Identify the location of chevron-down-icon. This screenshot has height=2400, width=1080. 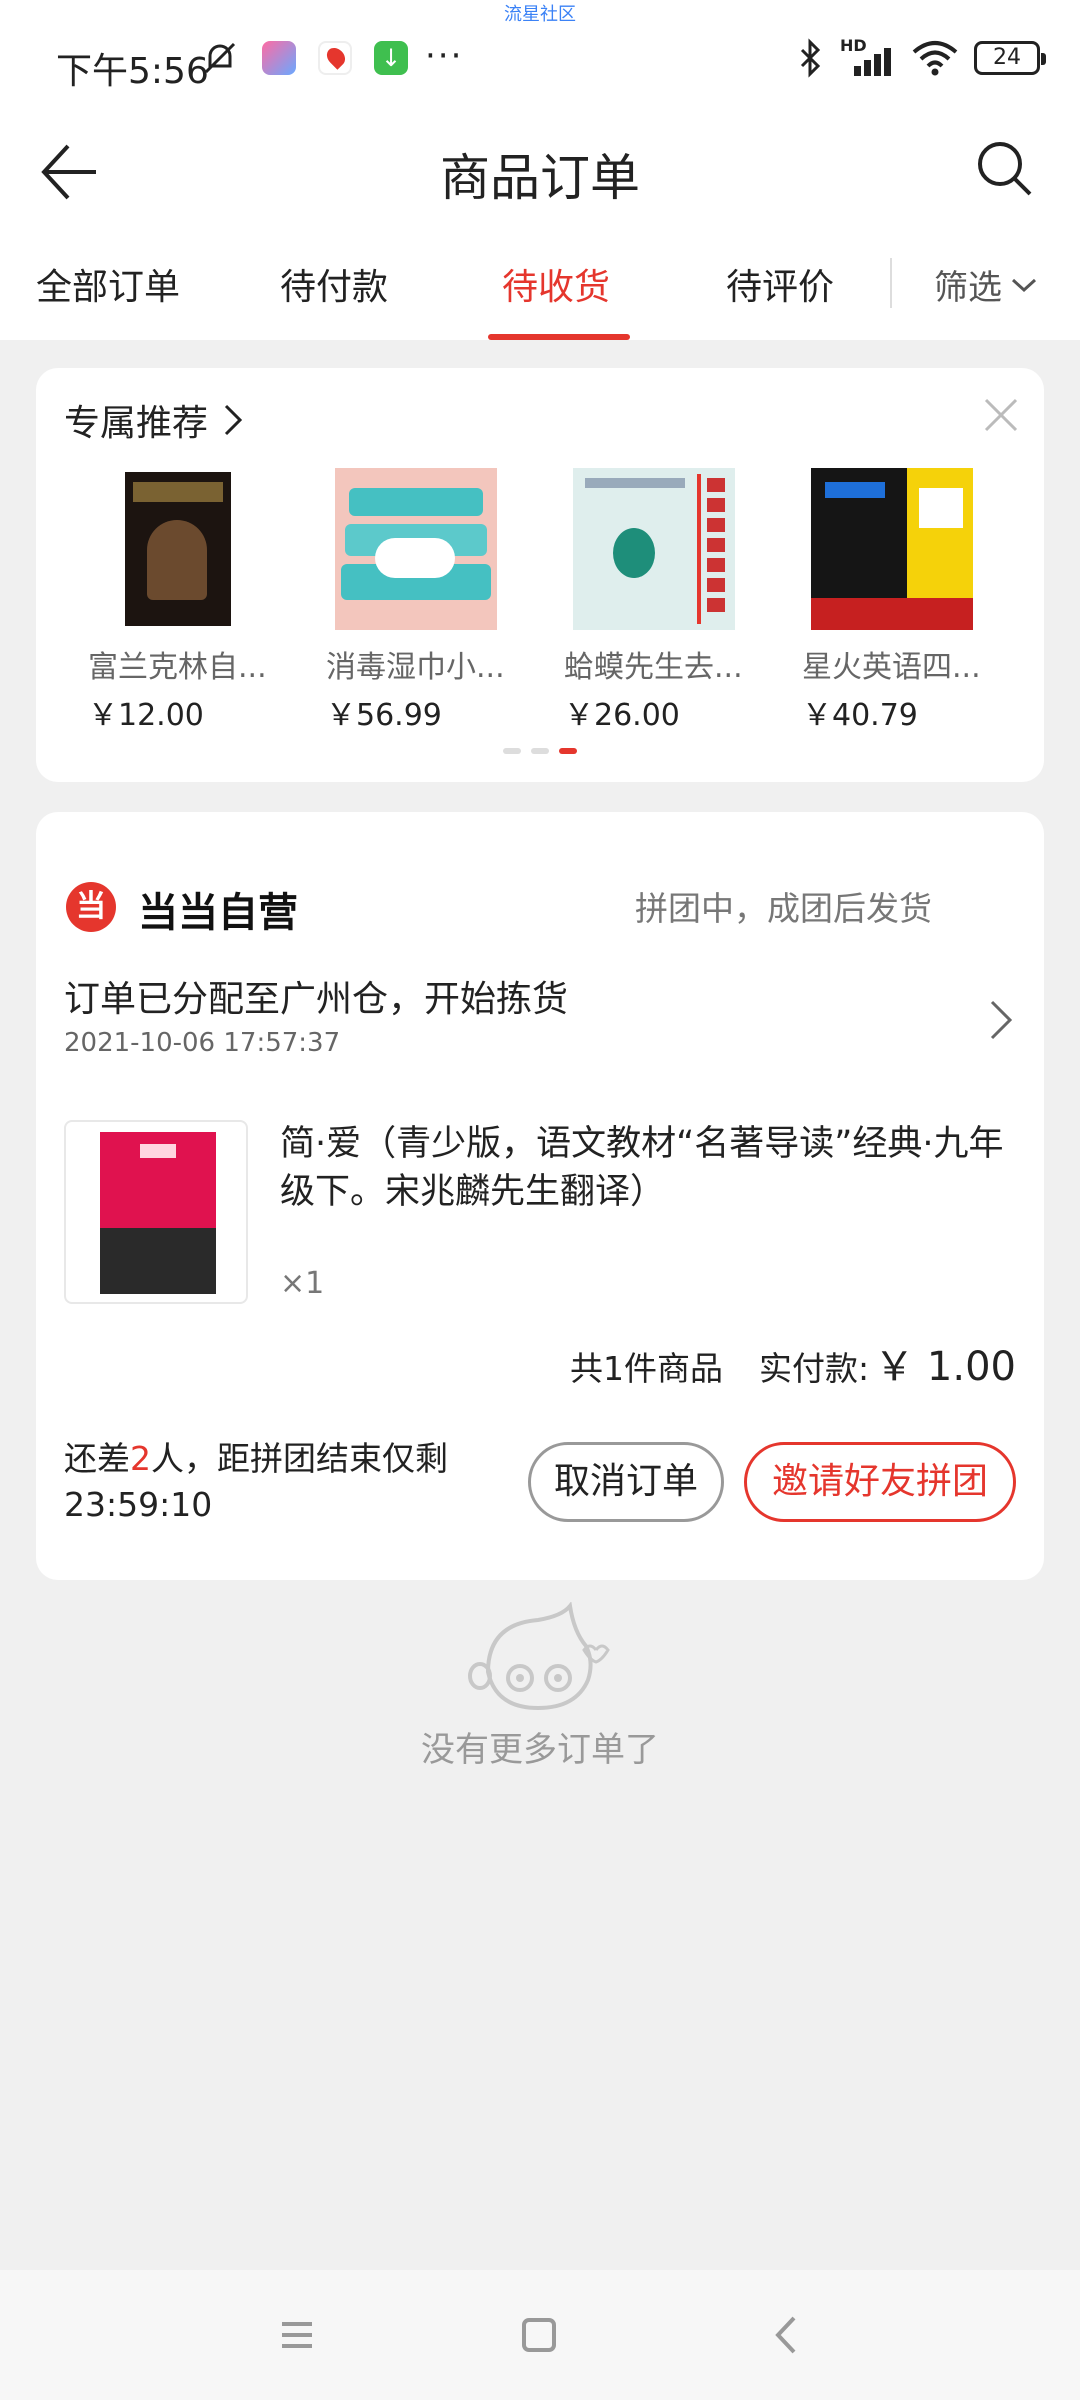
(1024, 285).